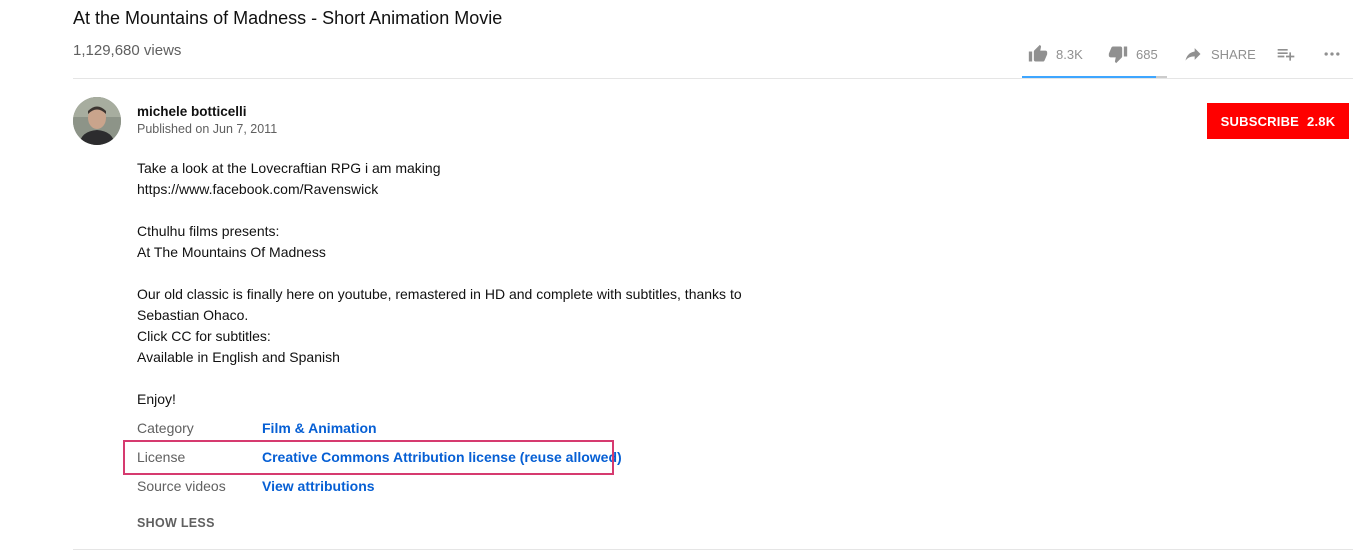 The height and width of the screenshot is (551, 1366). What do you see at coordinates (208, 231) in the screenshot?
I see `description-line: Cthulhu films presents:` at bounding box center [208, 231].